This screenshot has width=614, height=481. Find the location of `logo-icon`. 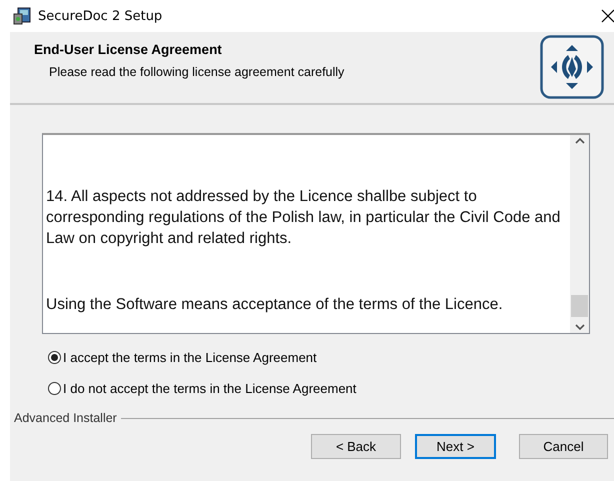

logo-icon is located at coordinates (572, 67).